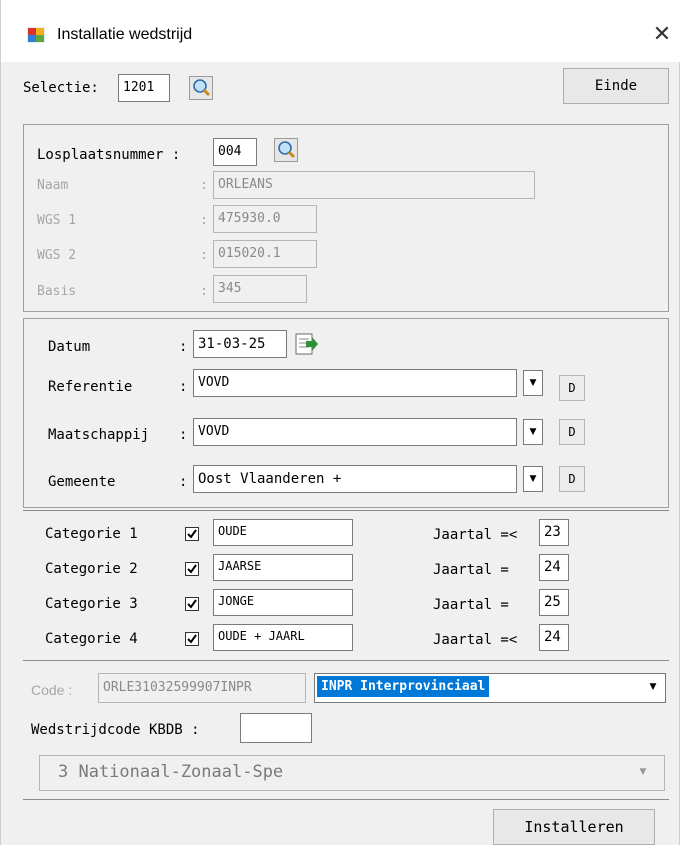  What do you see at coordinates (355, 479) in the screenshot?
I see `gemeente-combobox: Oost Vlaanderen +` at bounding box center [355, 479].